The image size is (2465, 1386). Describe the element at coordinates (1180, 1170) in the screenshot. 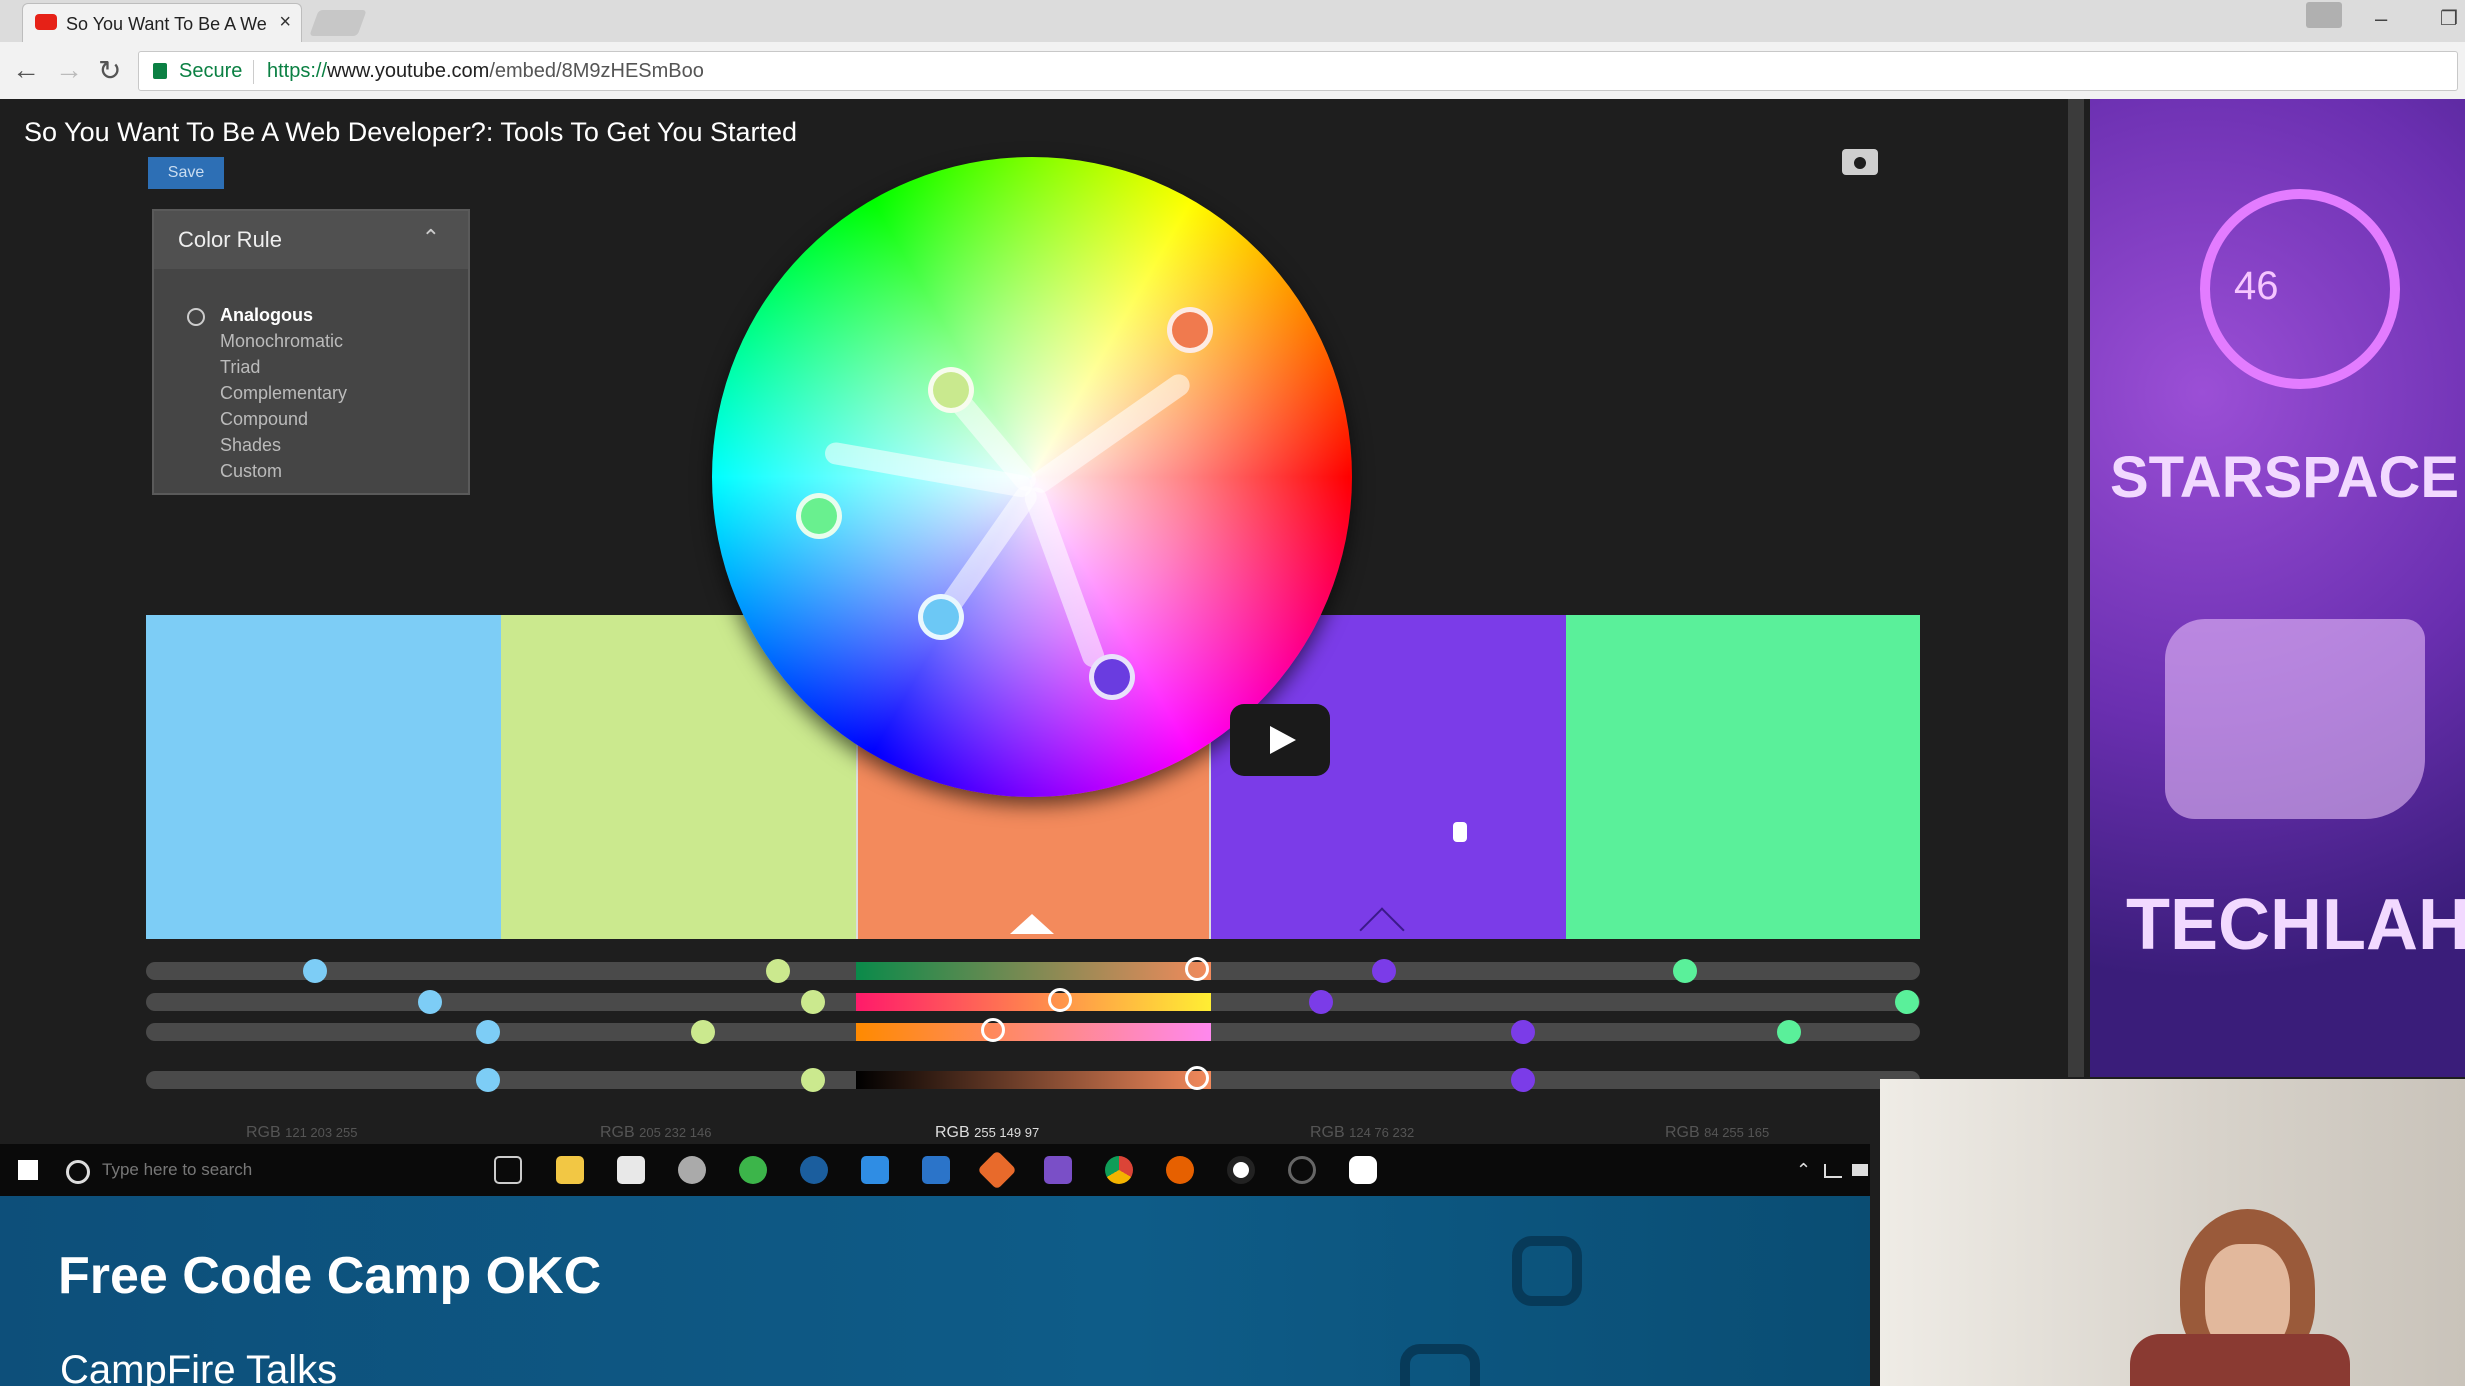

I see `firefox-icon` at that location.